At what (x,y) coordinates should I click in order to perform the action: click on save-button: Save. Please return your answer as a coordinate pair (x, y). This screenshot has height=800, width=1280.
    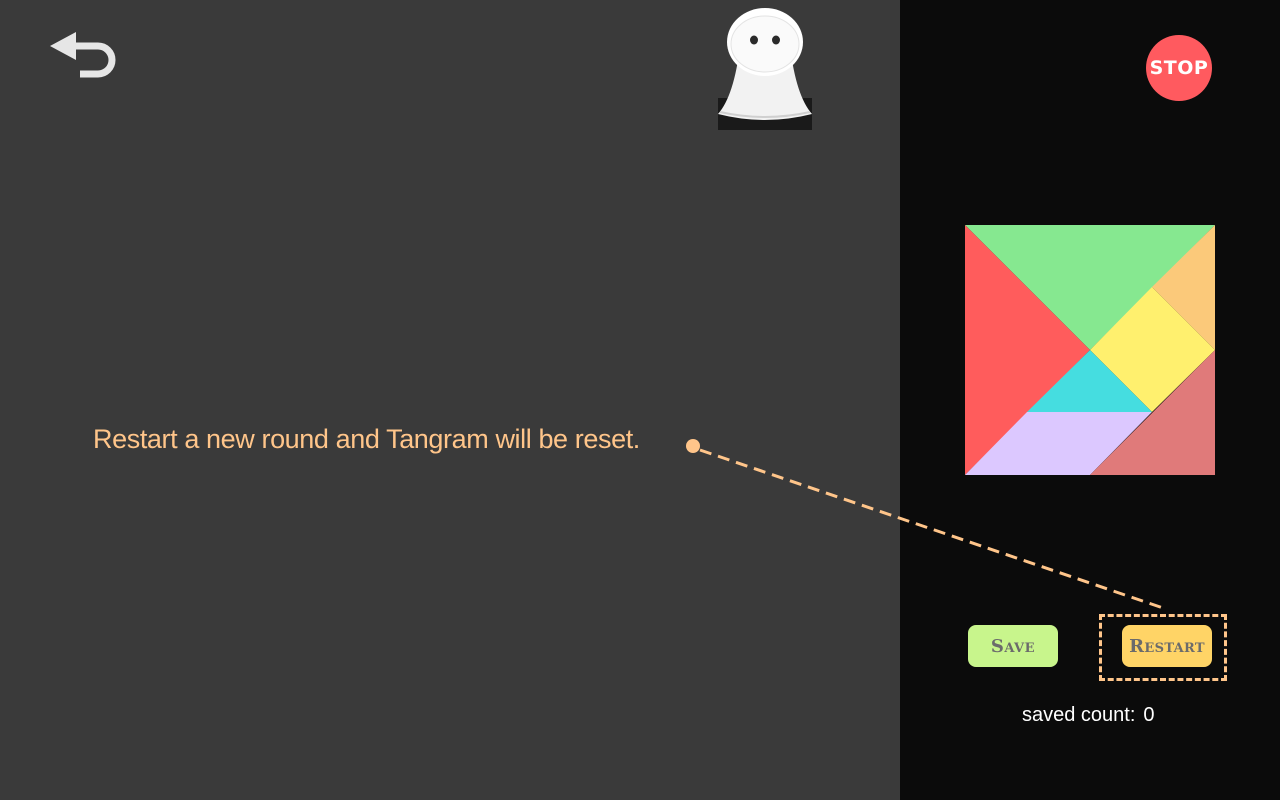
    Looking at the image, I should click on (1013, 646).